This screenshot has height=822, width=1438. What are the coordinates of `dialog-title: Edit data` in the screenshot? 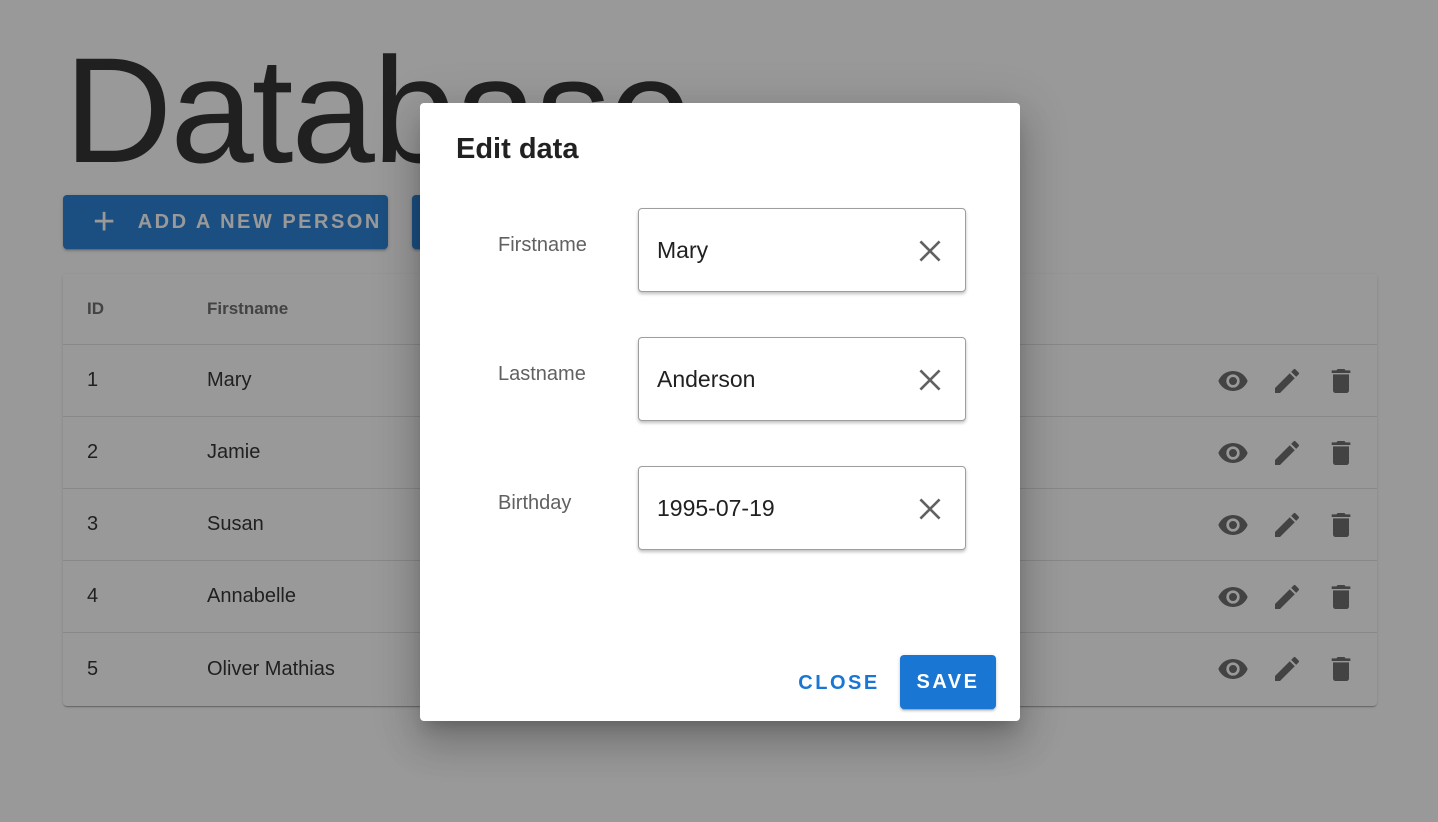 It's located at (517, 149).